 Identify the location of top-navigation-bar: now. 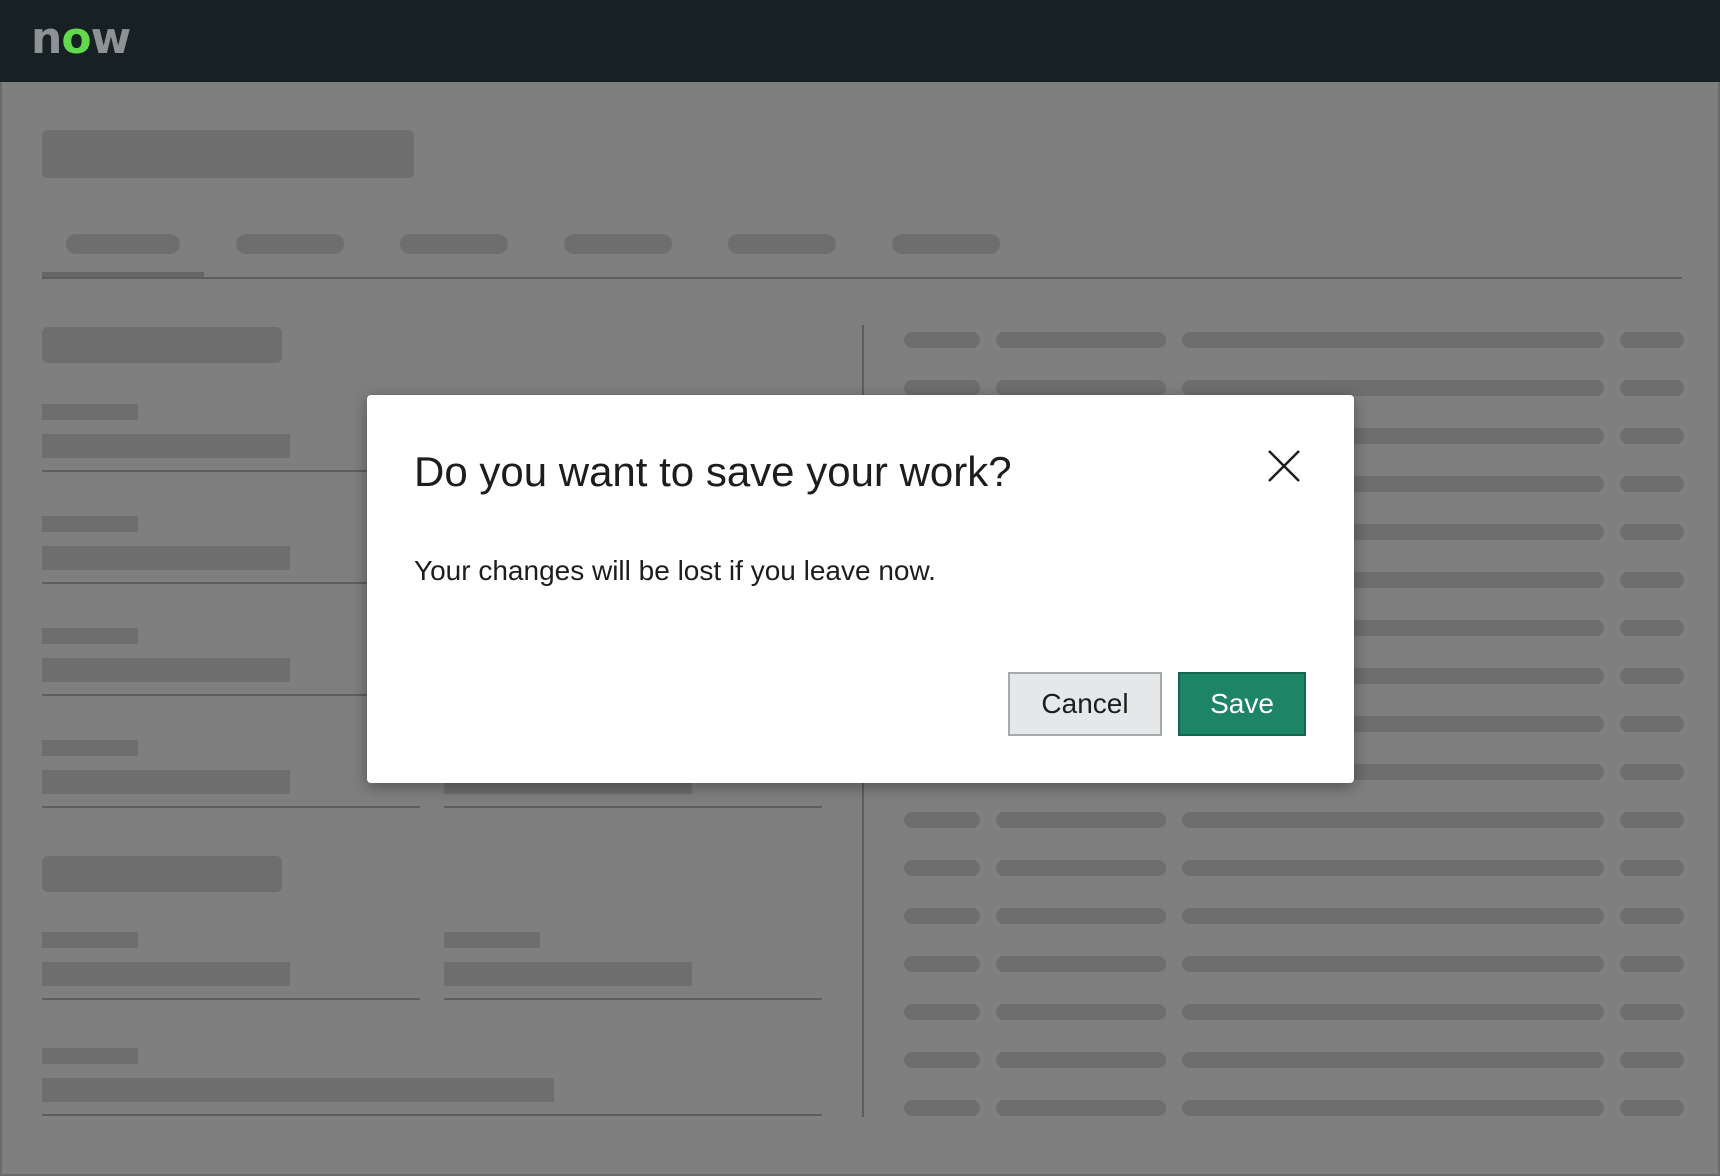
(860, 41).